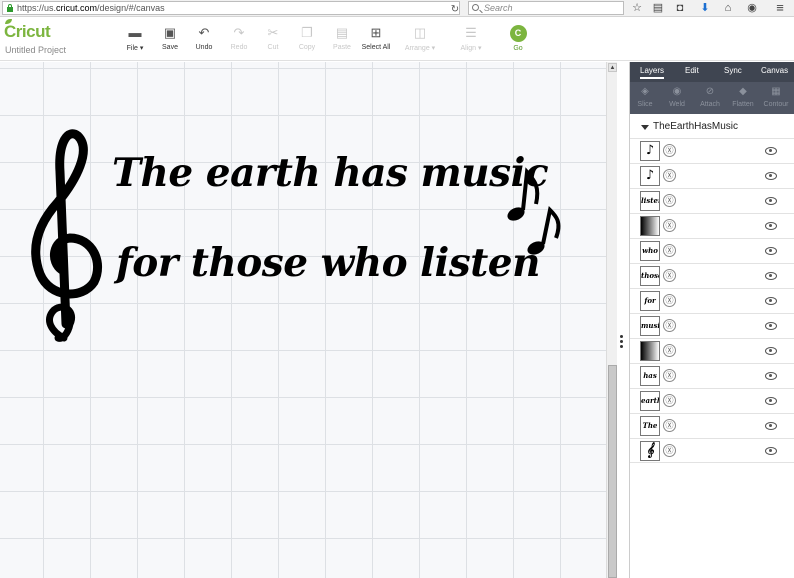 The image size is (794, 578). What do you see at coordinates (705, 8) in the screenshot?
I see `download-icon: ⬇` at bounding box center [705, 8].